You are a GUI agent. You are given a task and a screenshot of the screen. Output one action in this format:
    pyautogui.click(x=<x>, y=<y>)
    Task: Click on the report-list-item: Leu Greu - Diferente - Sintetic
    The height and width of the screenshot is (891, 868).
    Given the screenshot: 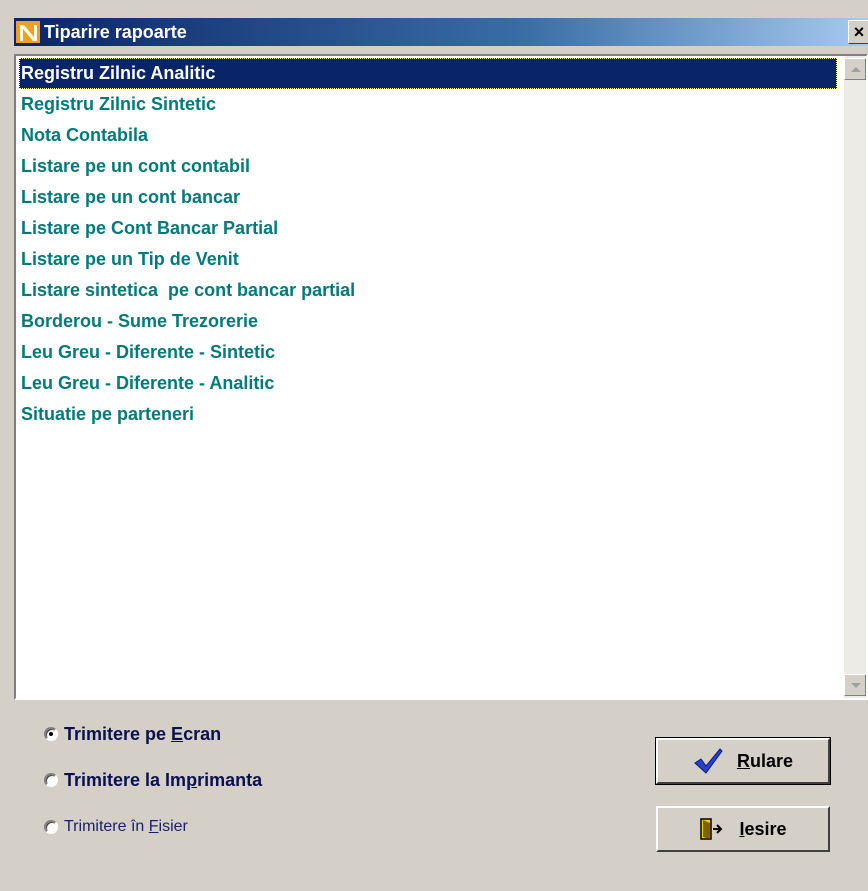 What is the action you would take?
    pyautogui.click(x=428, y=352)
    